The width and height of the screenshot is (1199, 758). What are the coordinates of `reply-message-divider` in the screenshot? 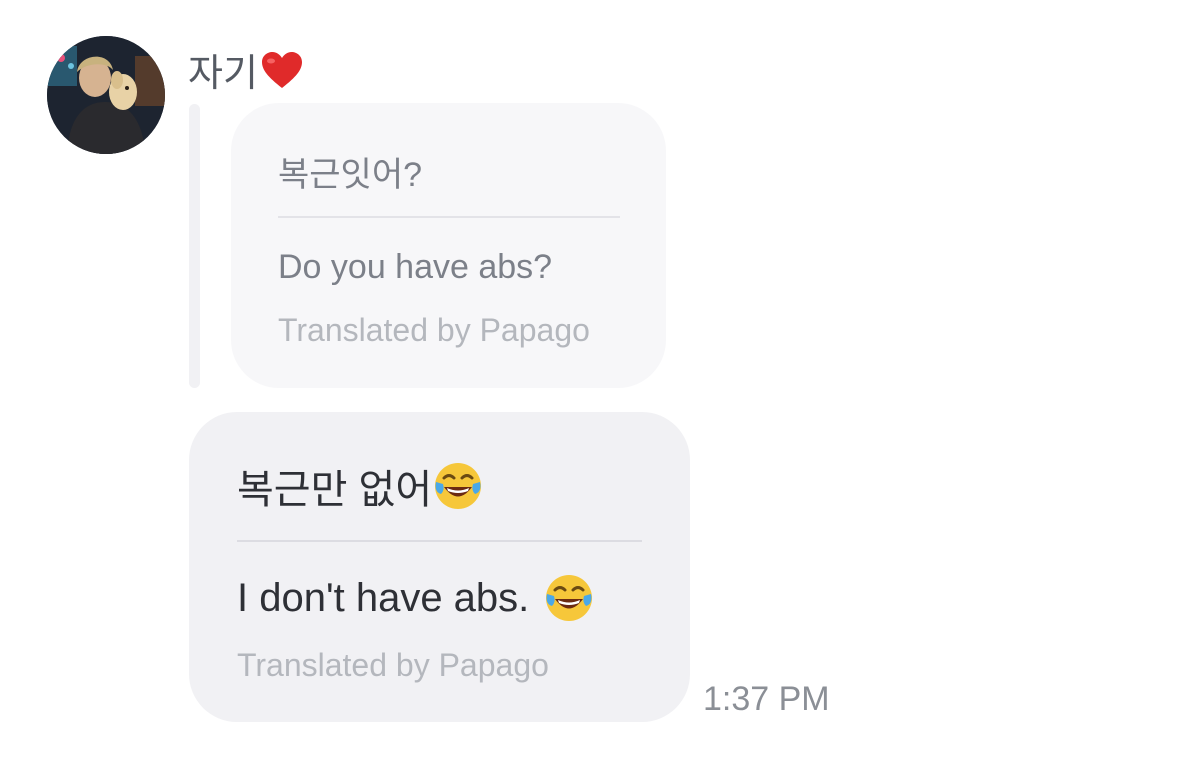 It's located at (439, 541).